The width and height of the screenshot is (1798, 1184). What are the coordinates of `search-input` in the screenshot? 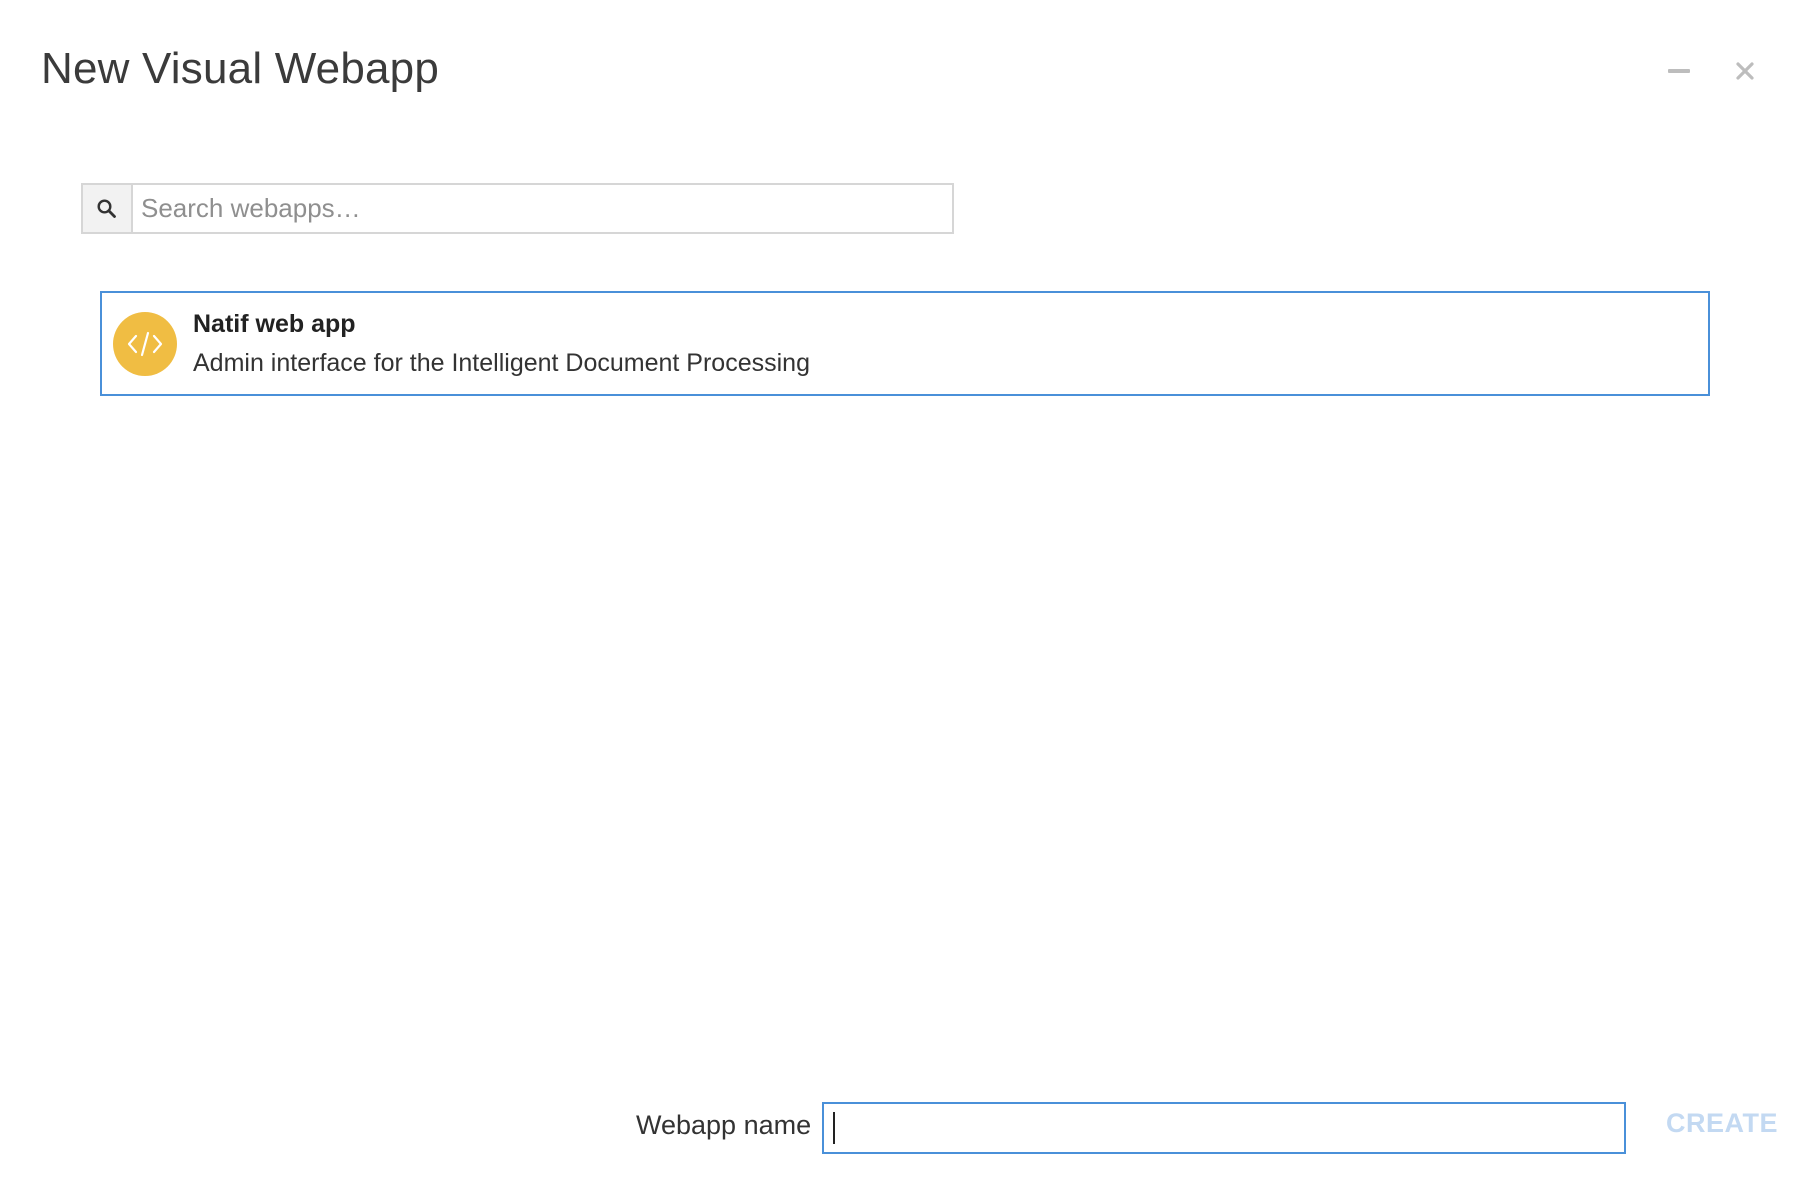 It's located at (542, 208).